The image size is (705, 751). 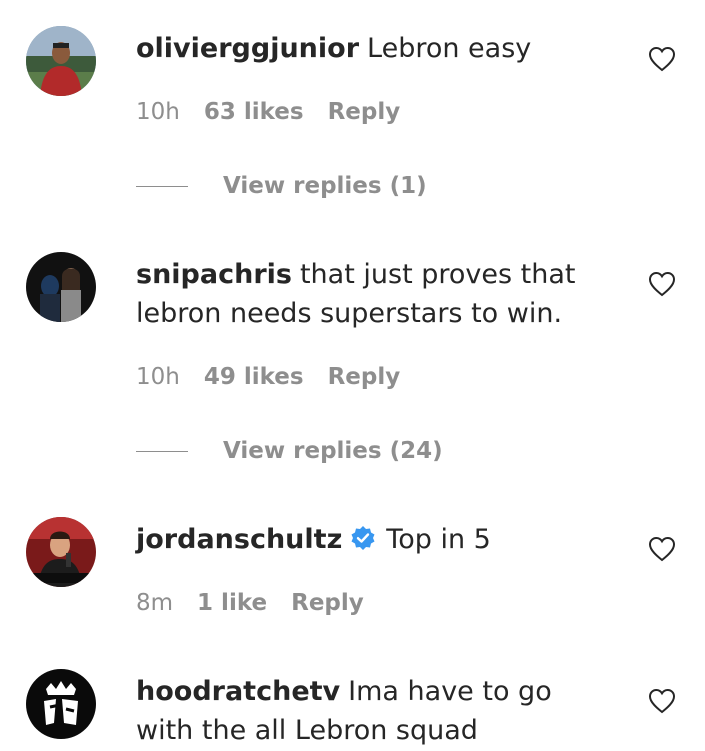 I want to click on view-replies-label: View replies (24), so click(x=333, y=451).